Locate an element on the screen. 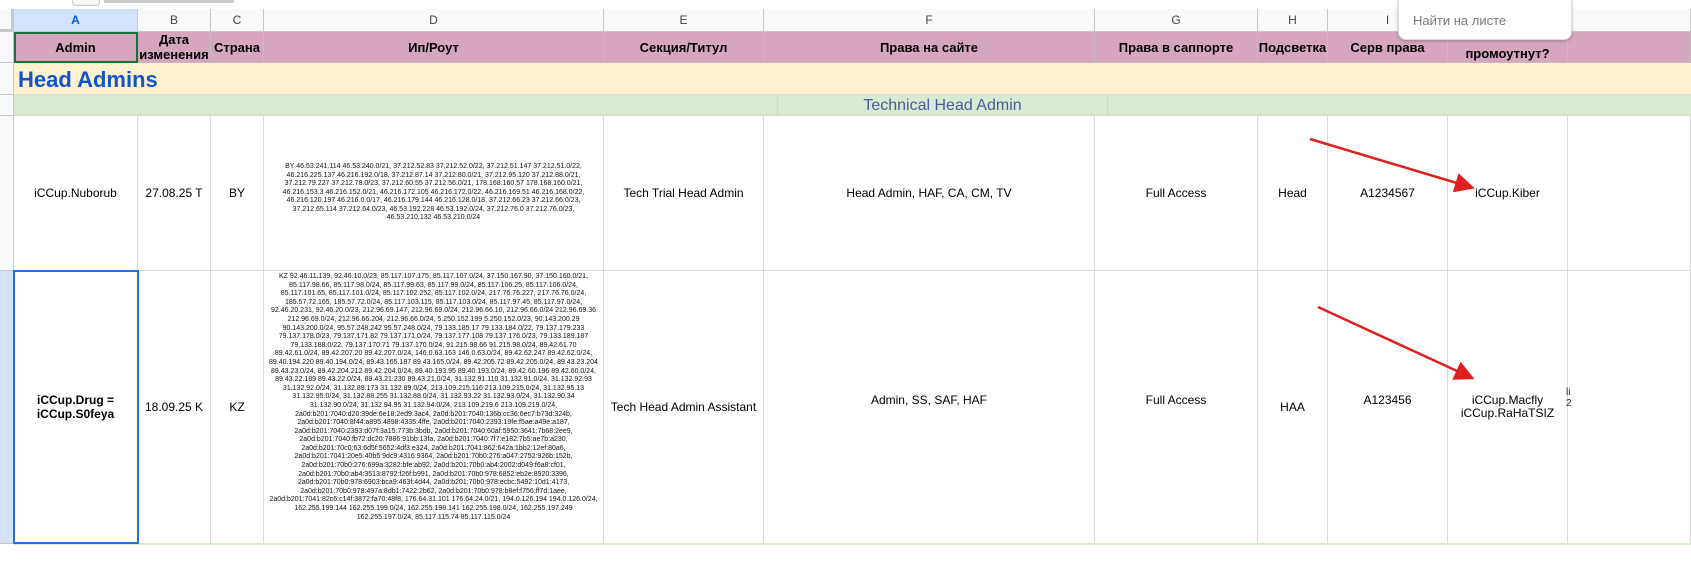 The image size is (1691, 588). header-site-rights: Права на сайте is located at coordinates (929, 47).